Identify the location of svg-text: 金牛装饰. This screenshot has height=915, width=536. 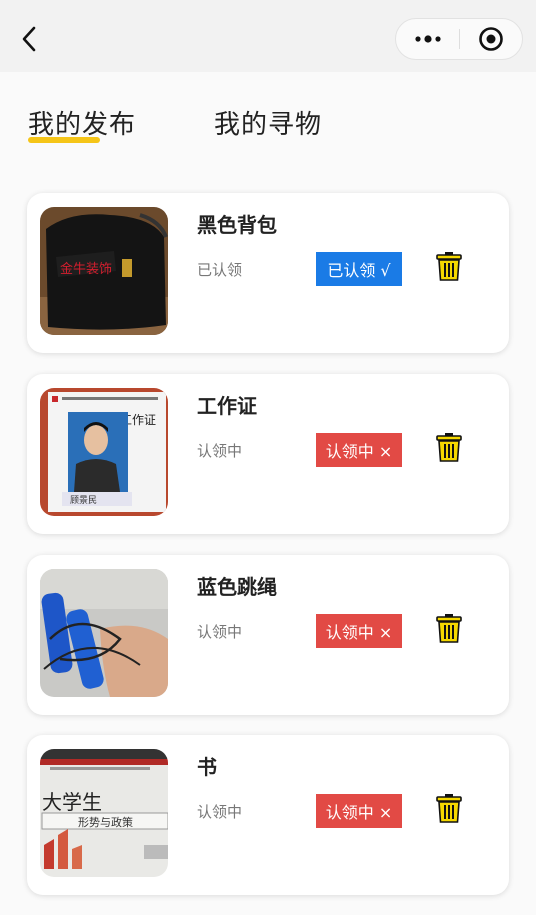
(86, 269).